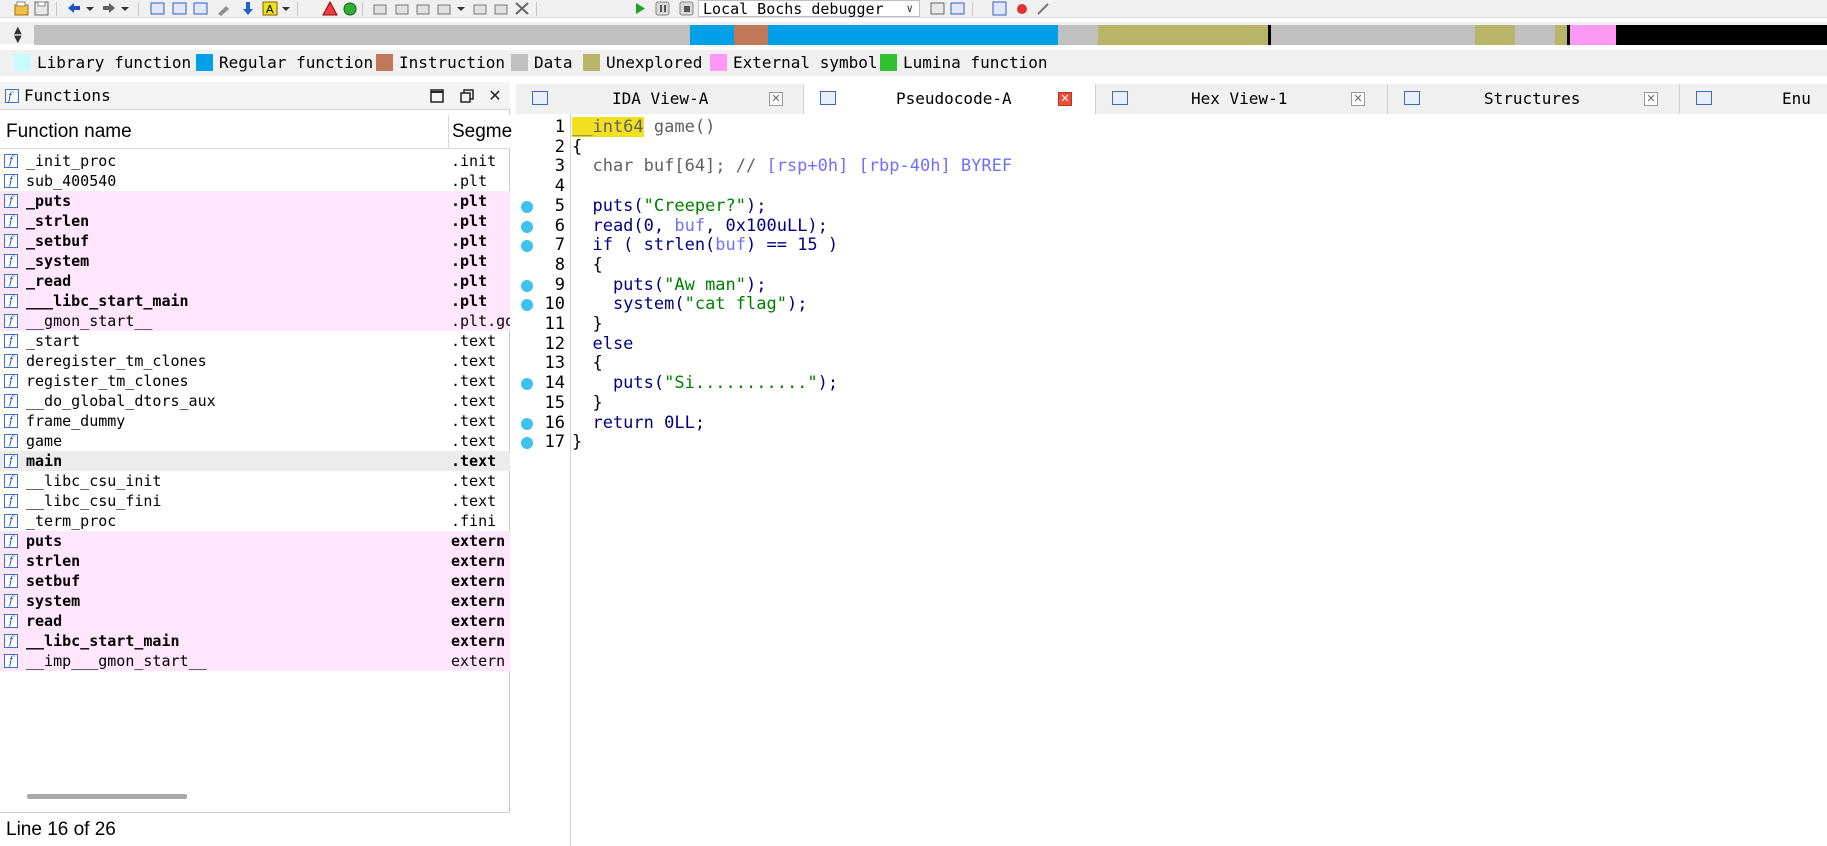  What do you see at coordinates (255, 181) in the screenshot?
I see `function-row: f sub_400540 .plt` at bounding box center [255, 181].